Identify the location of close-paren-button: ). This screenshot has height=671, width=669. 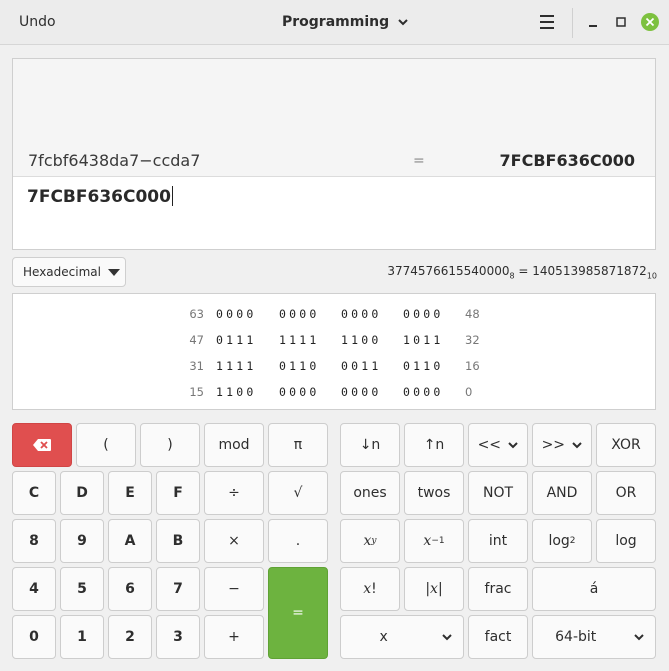
(170, 445).